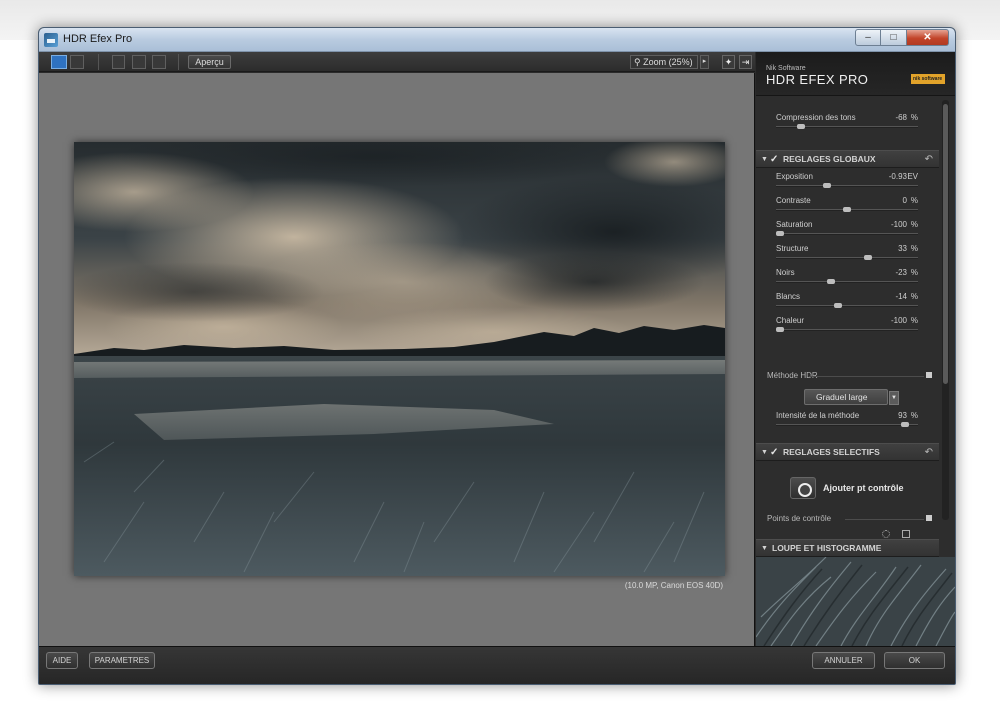 This screenshot has width=1000, height=711. I want to click on control-point-tools, so click(896, 534).